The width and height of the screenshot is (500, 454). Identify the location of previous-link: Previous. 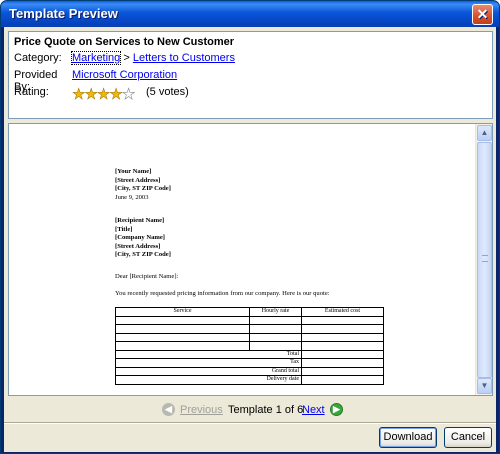
(201, 410).